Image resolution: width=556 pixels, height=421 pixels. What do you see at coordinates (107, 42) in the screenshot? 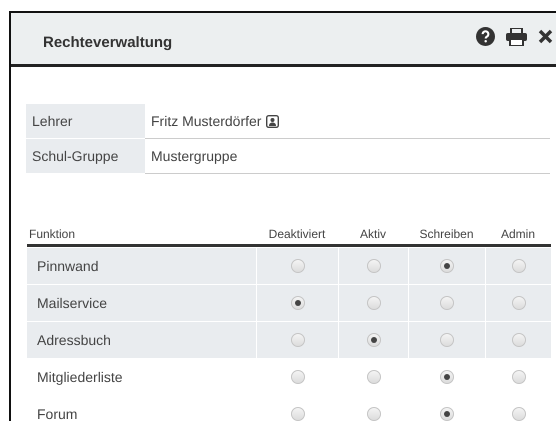
I see `window-title: Rechteverwaltung` at bounding box center [107, 42].